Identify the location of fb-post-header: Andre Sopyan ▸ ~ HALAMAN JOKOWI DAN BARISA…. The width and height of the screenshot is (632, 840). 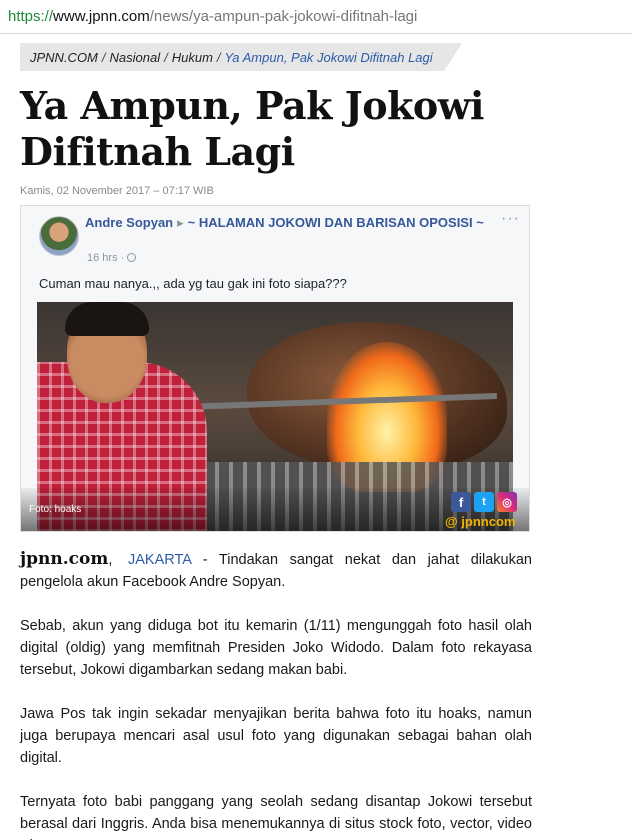
(290, 222).